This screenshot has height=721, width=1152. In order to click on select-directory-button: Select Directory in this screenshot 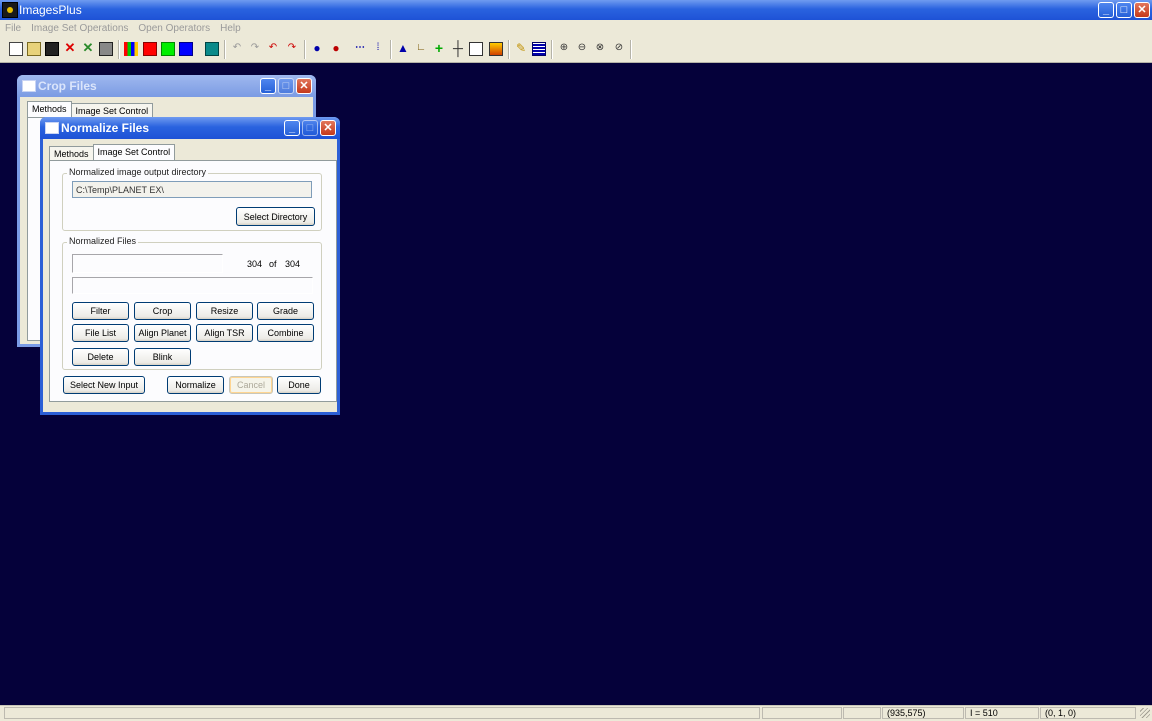, I will do `click(275, 216)`.